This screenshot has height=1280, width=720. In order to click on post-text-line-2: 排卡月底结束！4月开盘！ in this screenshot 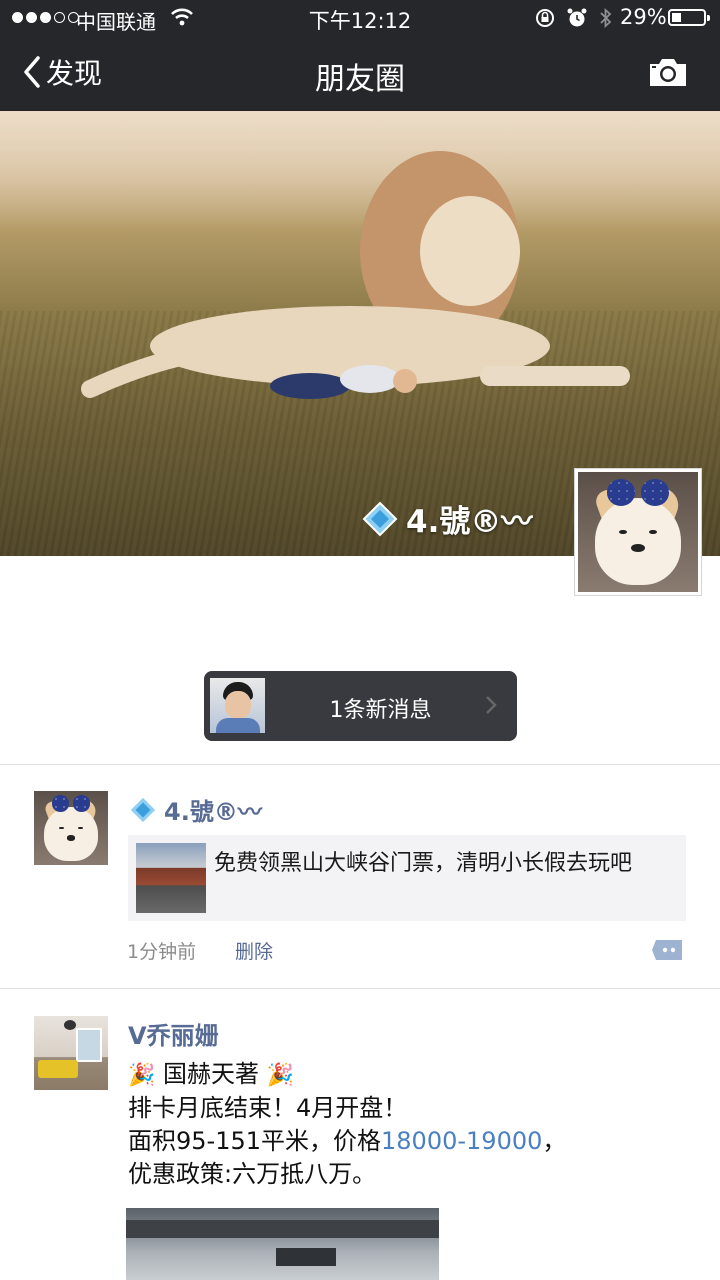, I will do `click(268, 1108)`.